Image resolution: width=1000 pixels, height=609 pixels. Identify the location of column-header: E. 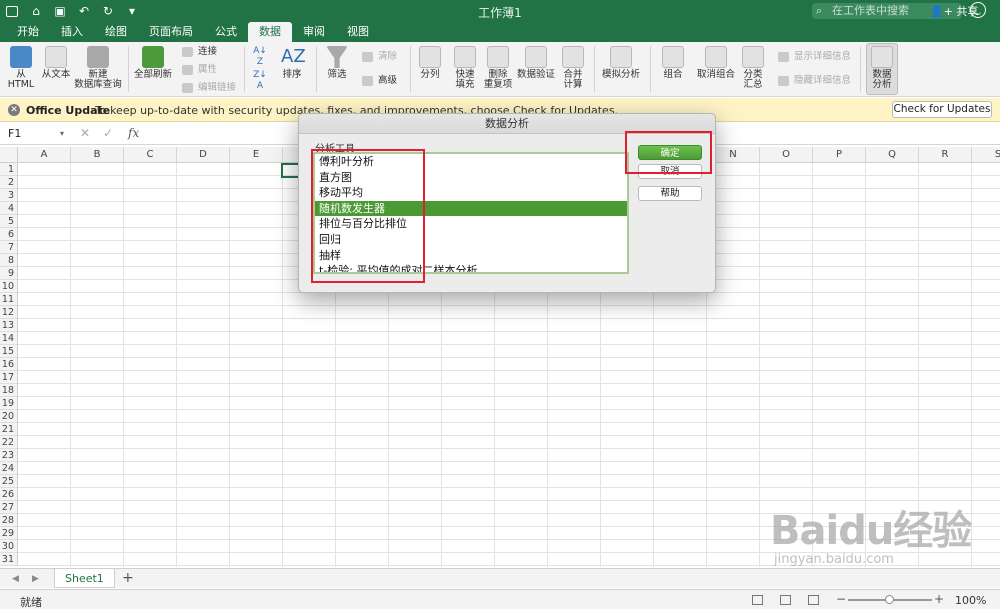
(256, 155).